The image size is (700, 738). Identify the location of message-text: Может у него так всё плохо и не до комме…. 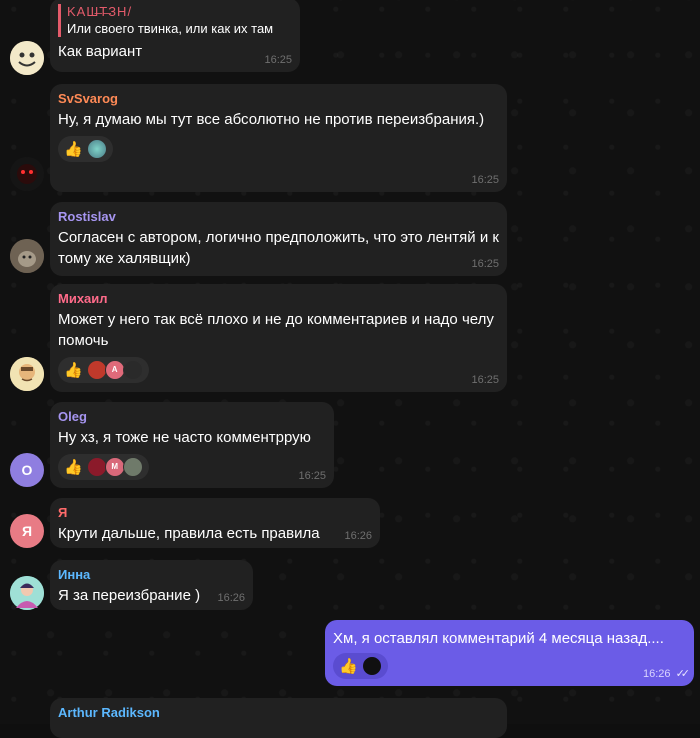
(276, 330).